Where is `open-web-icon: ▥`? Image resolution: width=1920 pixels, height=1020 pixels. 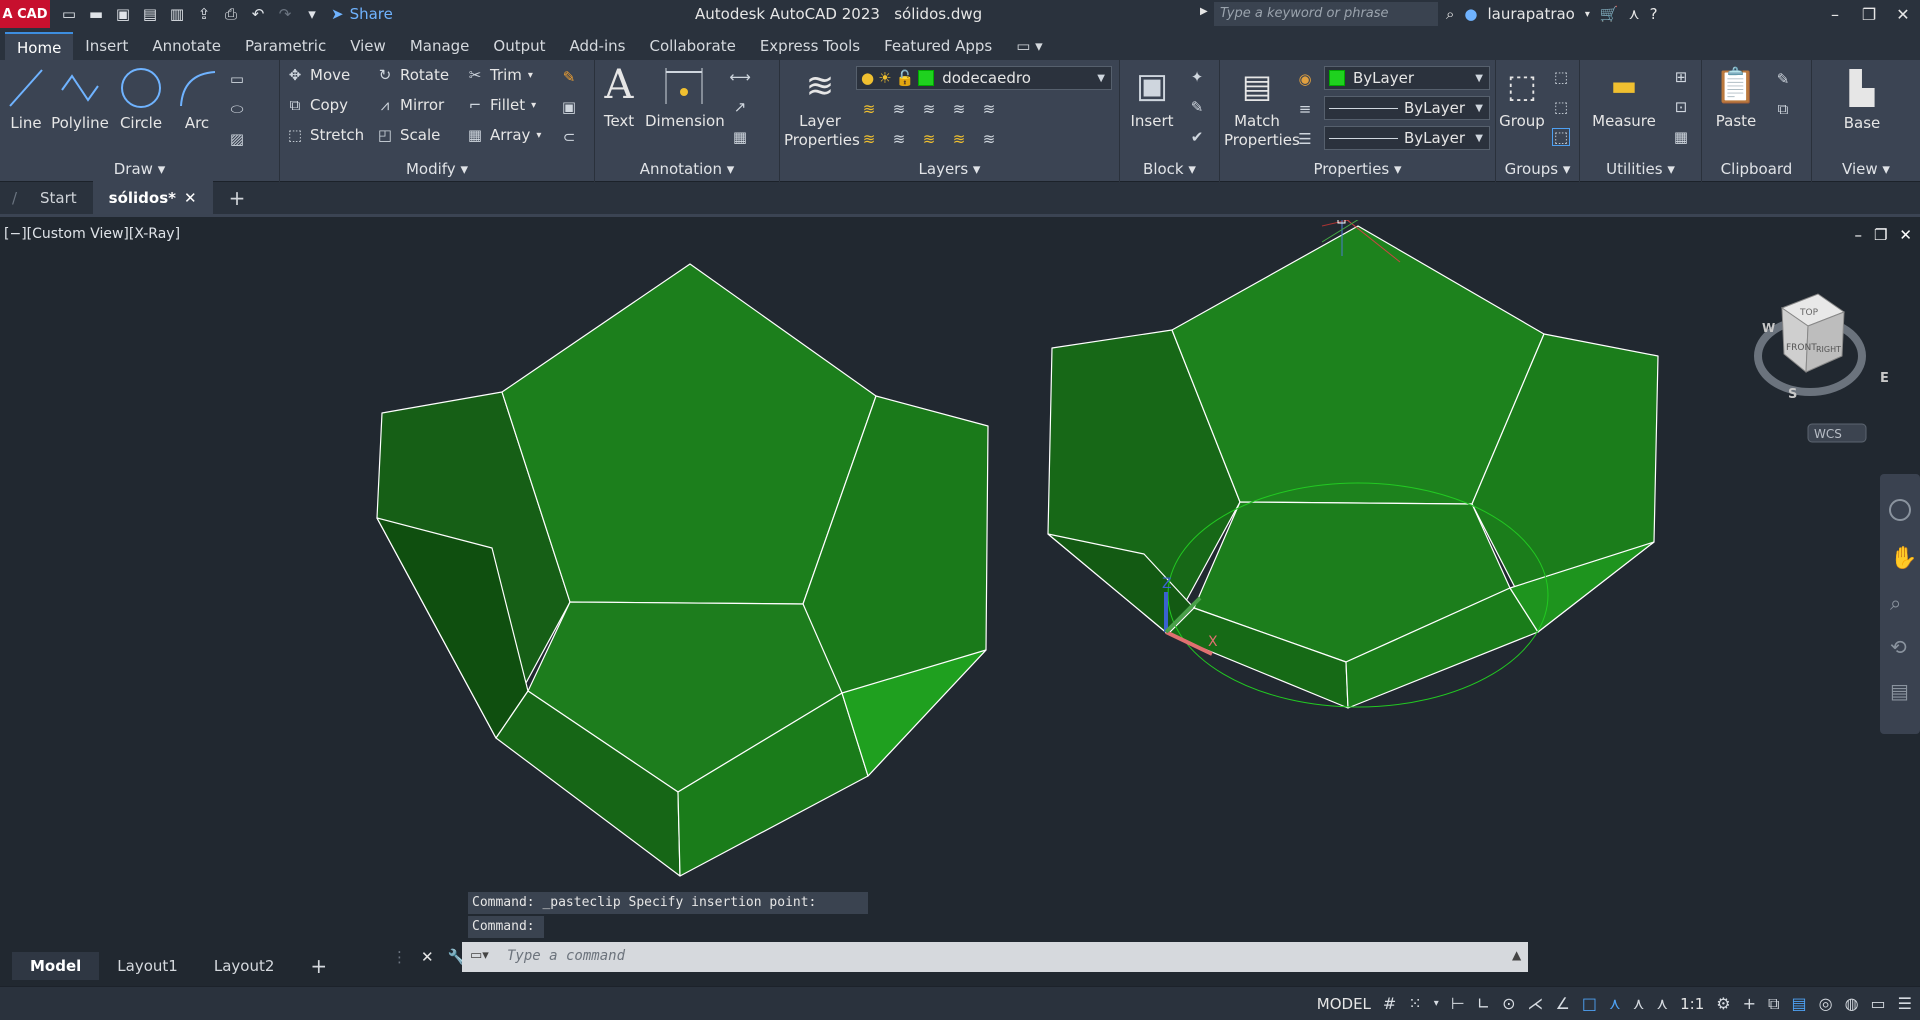
open-web-icon: ▥ is located at coordinates (177, 14).